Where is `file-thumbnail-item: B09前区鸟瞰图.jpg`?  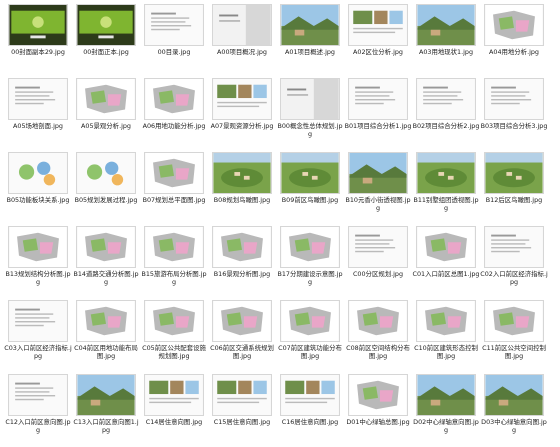 file-thumbnail-item: B09前区鸟瞰图.jpg is located at coordinates (310, 184).